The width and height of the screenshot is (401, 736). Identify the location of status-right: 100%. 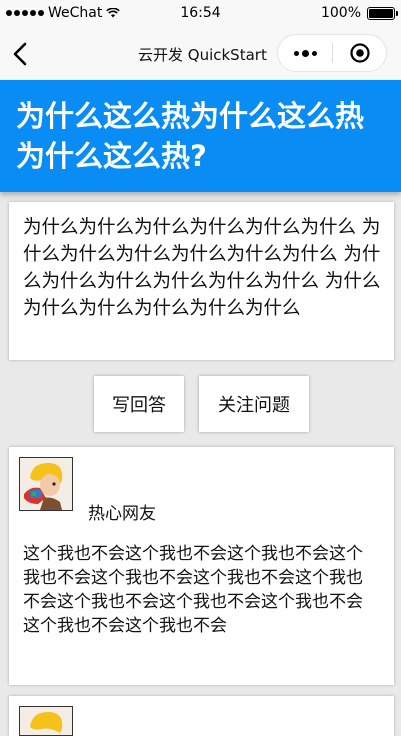
(359, 13).